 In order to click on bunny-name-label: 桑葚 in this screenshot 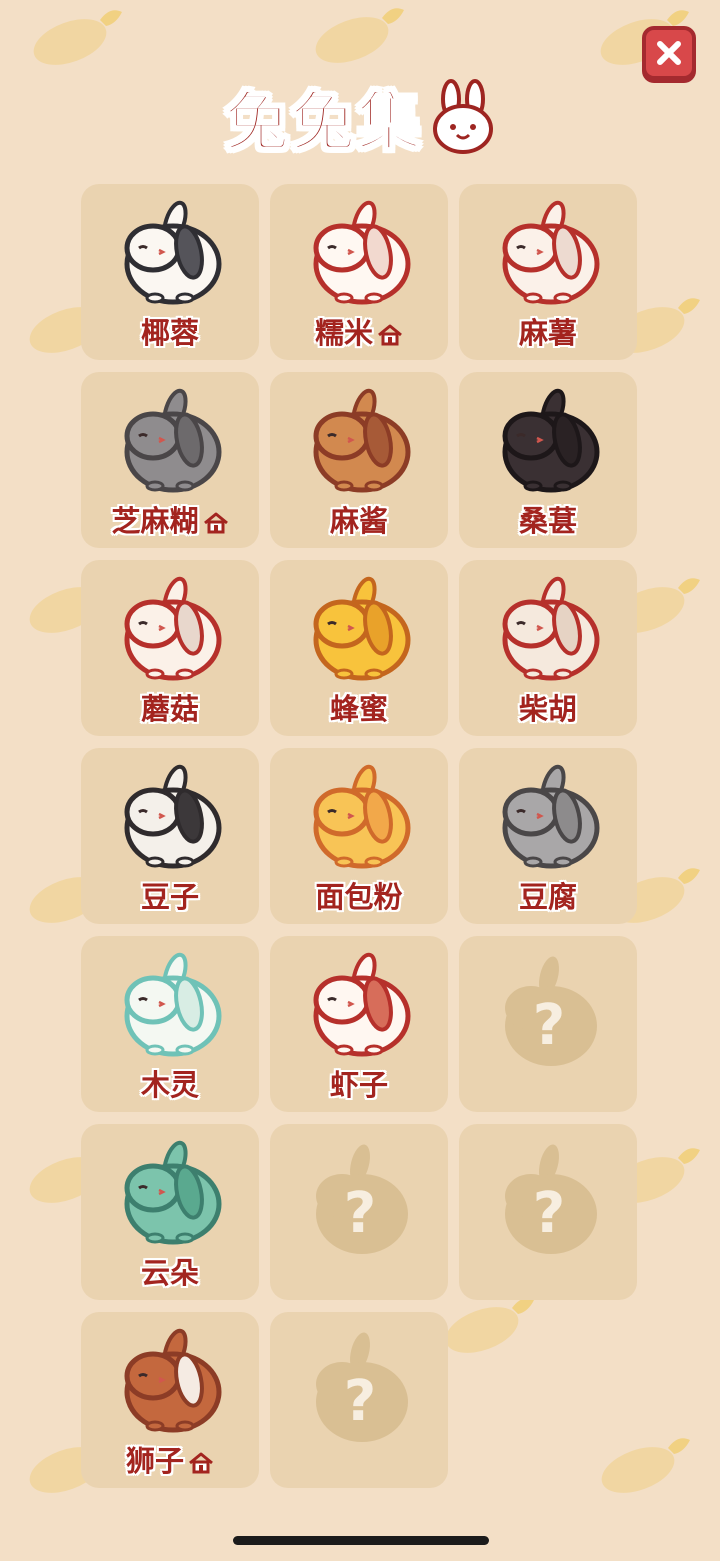, I will do `click(547, 521)`.